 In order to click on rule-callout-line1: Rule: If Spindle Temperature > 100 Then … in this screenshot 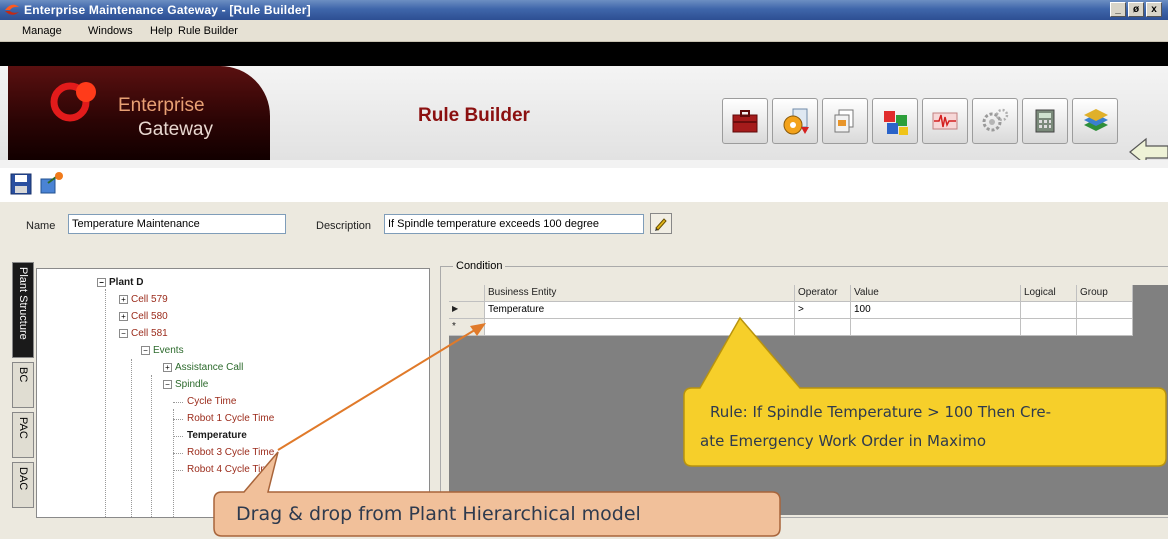, I will do `click(880, 412)`.